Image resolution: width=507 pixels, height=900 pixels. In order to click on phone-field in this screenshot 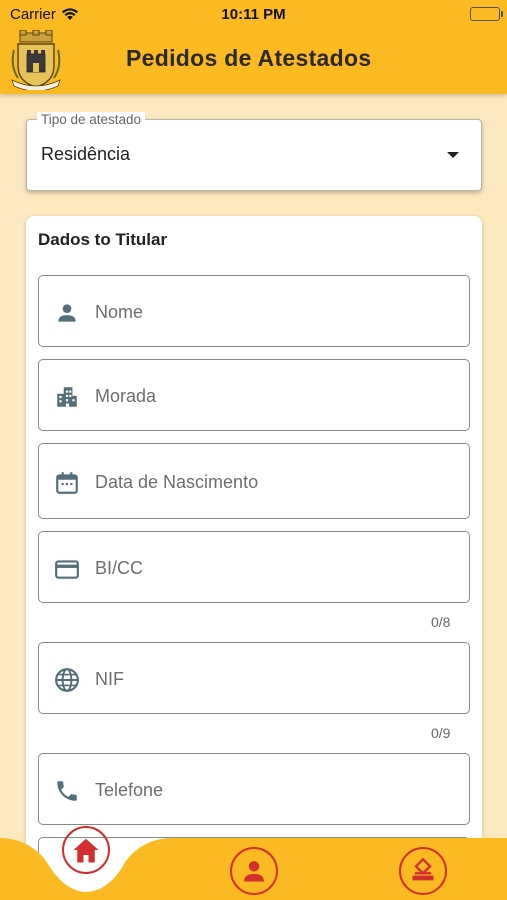, I will do `click(254, 789)`.